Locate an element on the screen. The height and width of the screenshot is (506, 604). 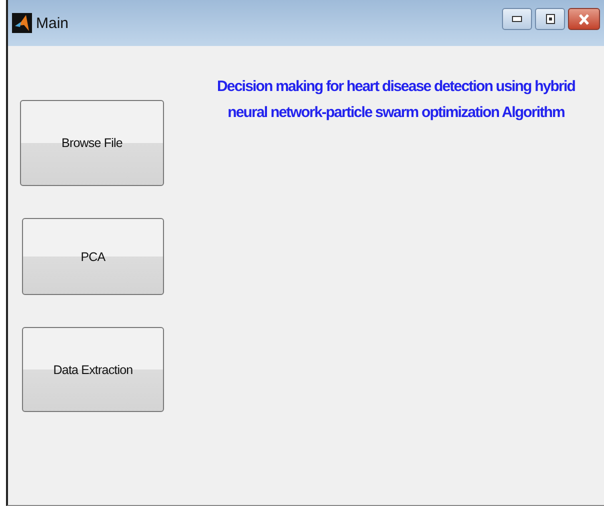
close-icon is located at coordinates (584, 19).